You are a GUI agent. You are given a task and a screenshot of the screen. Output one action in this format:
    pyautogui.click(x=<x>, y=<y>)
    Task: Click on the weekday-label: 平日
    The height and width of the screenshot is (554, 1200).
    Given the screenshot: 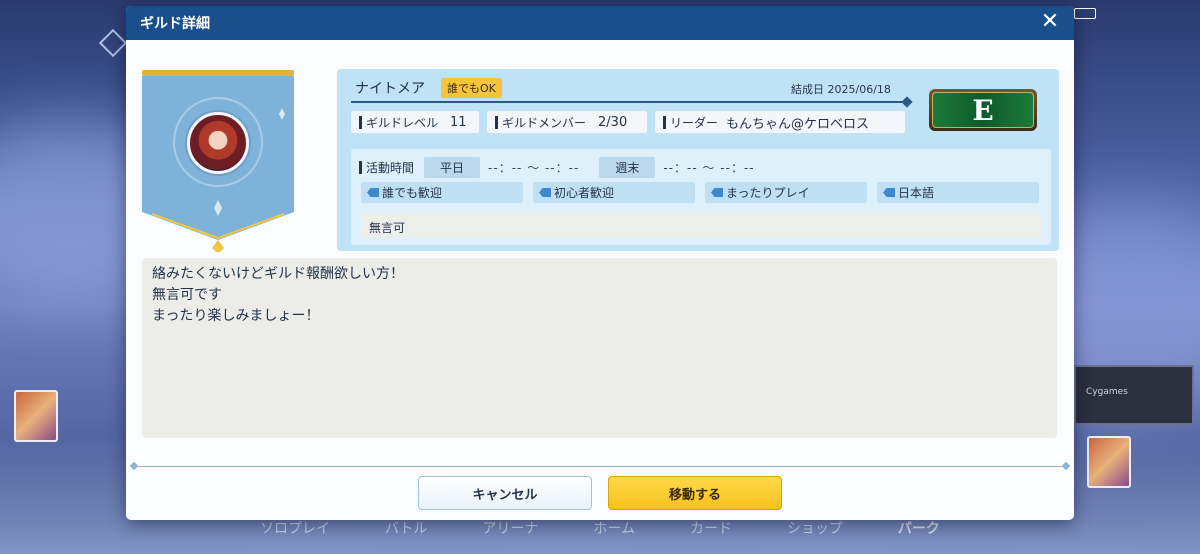 What is the action you would take?
    pyautogui.click(x=452, y=167)
    